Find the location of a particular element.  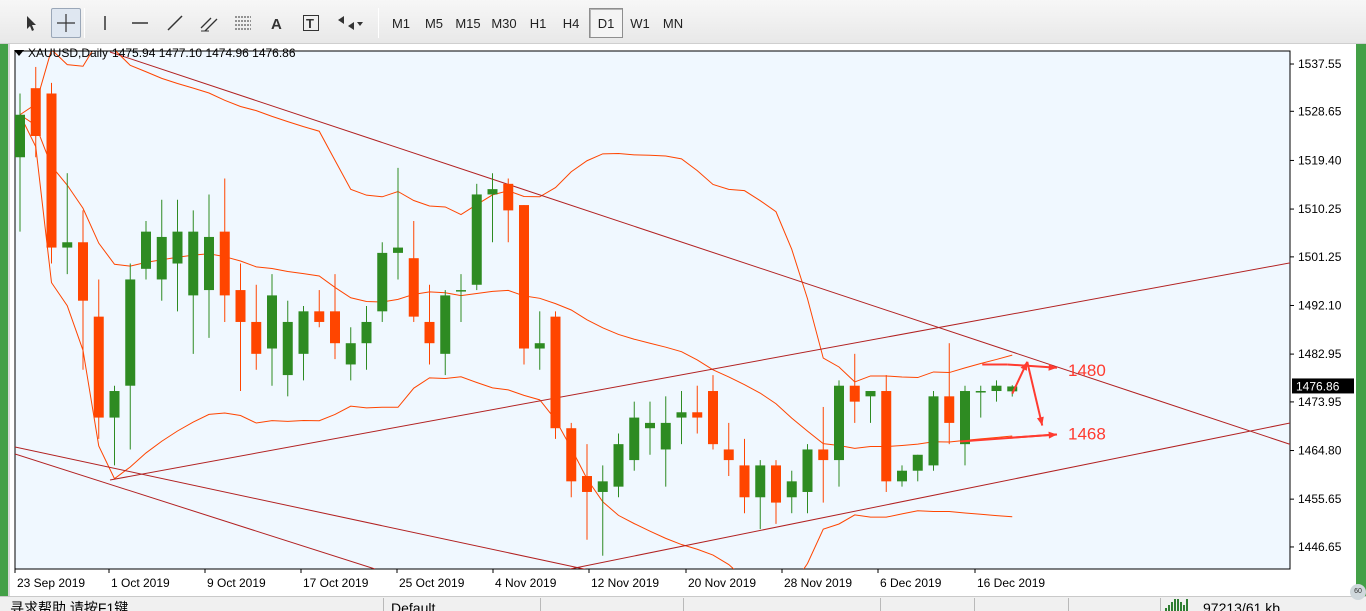

y-tick-label: 1537.55 is located at coordinates (1320, 64).